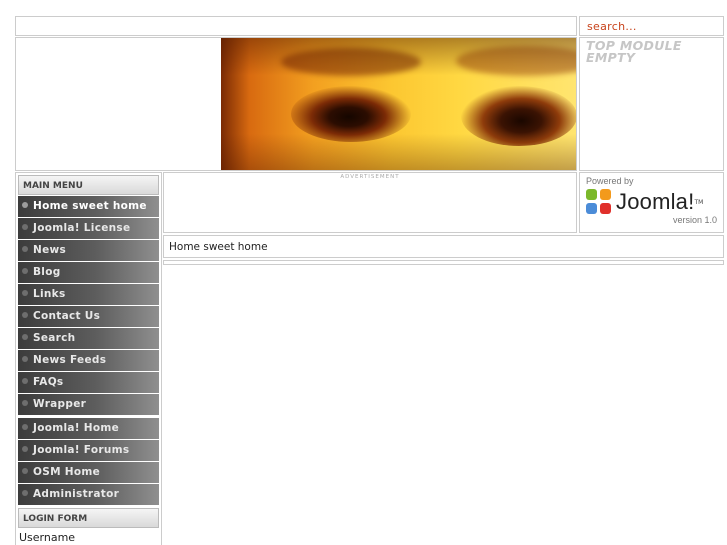 The width and height of the screenshot is (727, 545). What do you see at coordinates (67, 316) in the screenshot?
I see `menu-item-label: Contact Us` at bounding box center [67, 316].